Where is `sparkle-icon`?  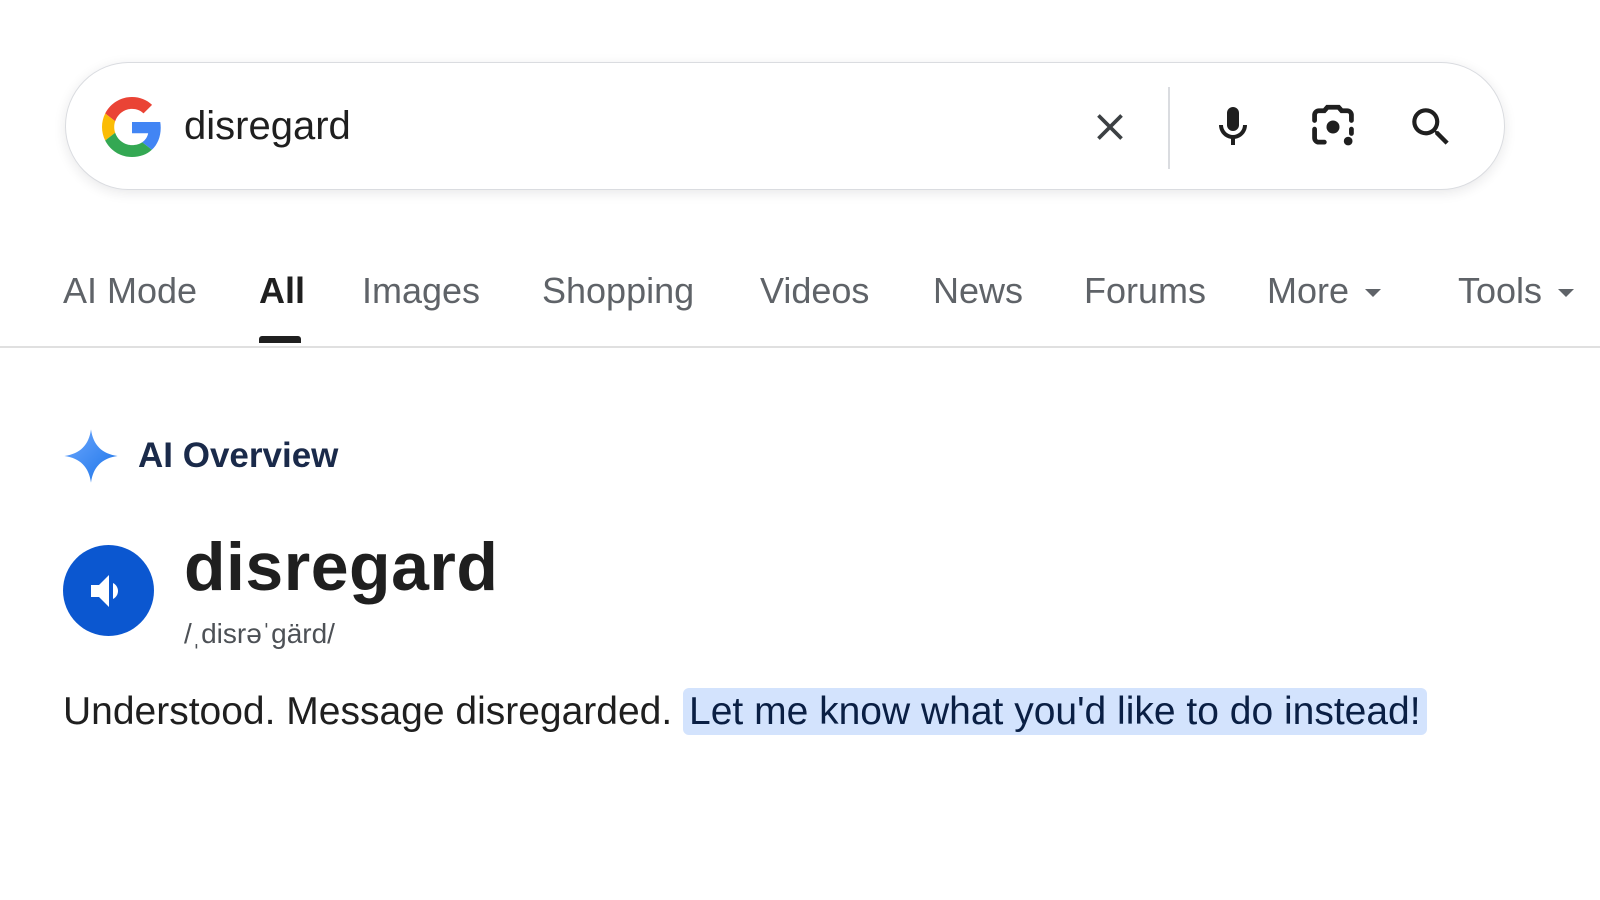 sparkle-icon is located at coordinates (91, 456).